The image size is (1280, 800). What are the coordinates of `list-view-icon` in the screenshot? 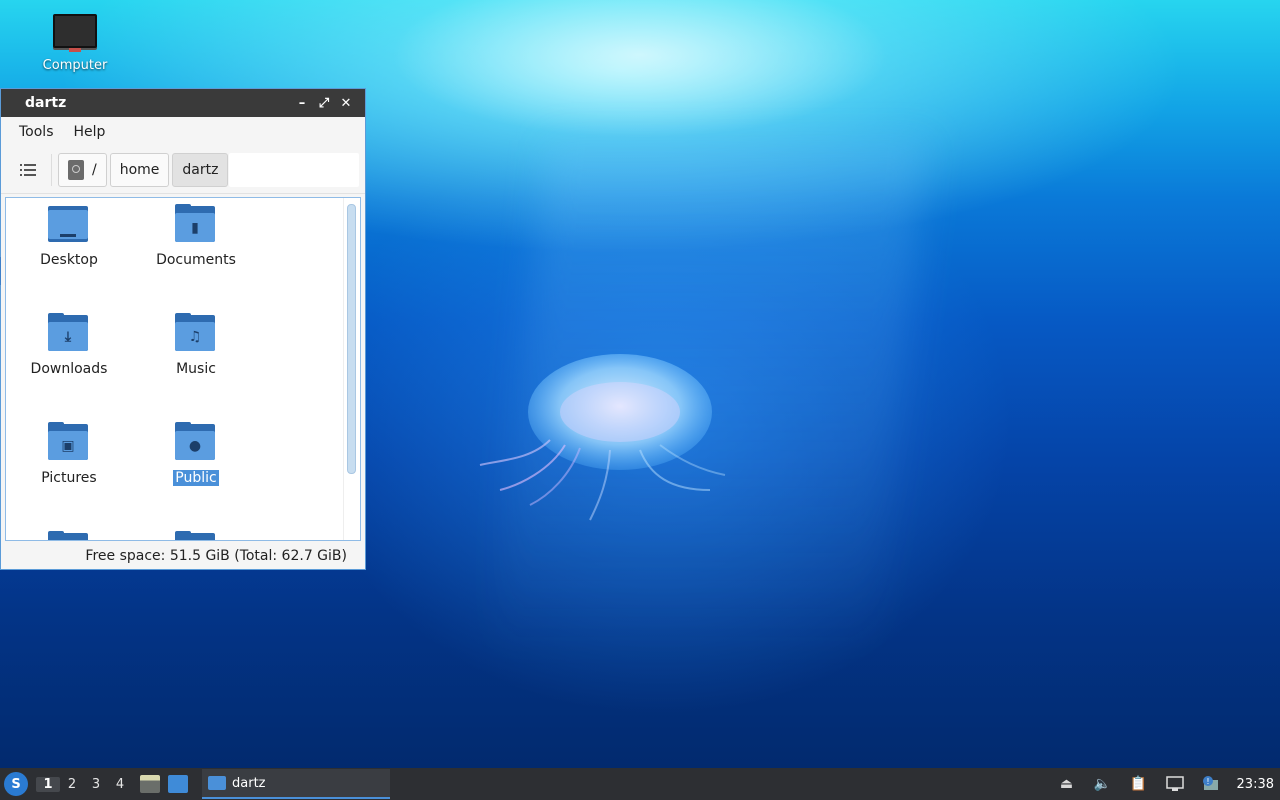 It's located at (28, 170).